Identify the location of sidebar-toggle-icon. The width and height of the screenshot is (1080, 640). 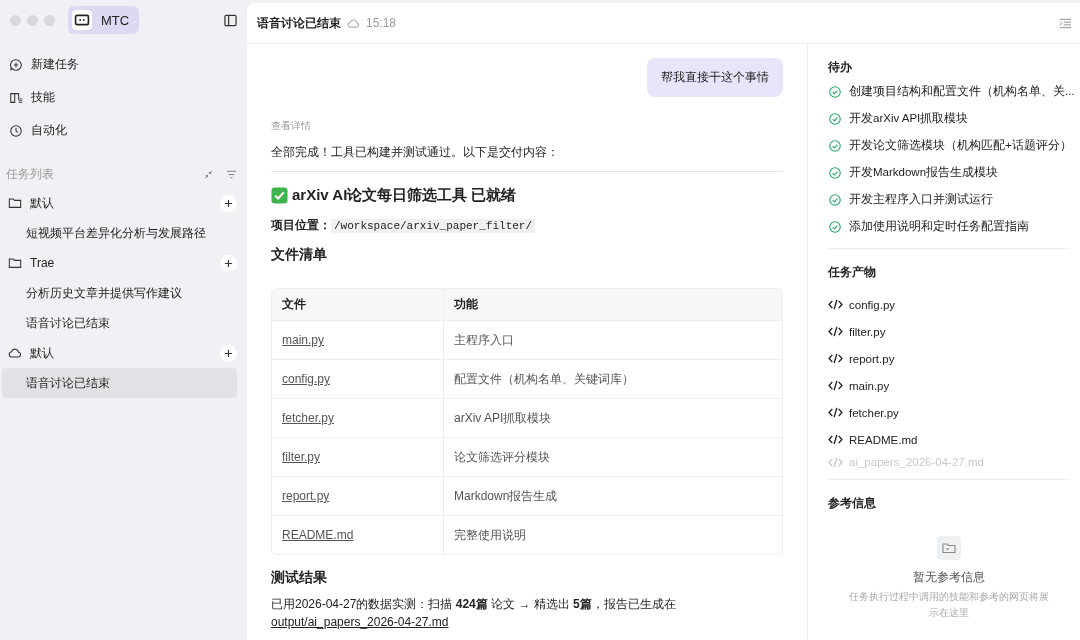
(230, 20).